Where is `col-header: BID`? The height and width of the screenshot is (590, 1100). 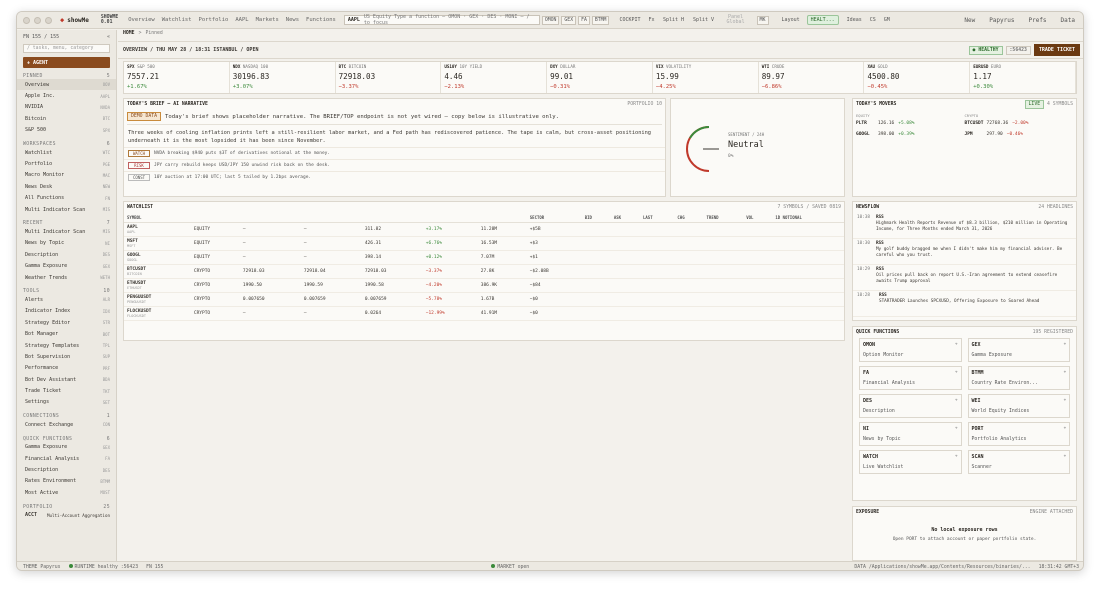 col-header: BID is located at coordinates (596, 218).